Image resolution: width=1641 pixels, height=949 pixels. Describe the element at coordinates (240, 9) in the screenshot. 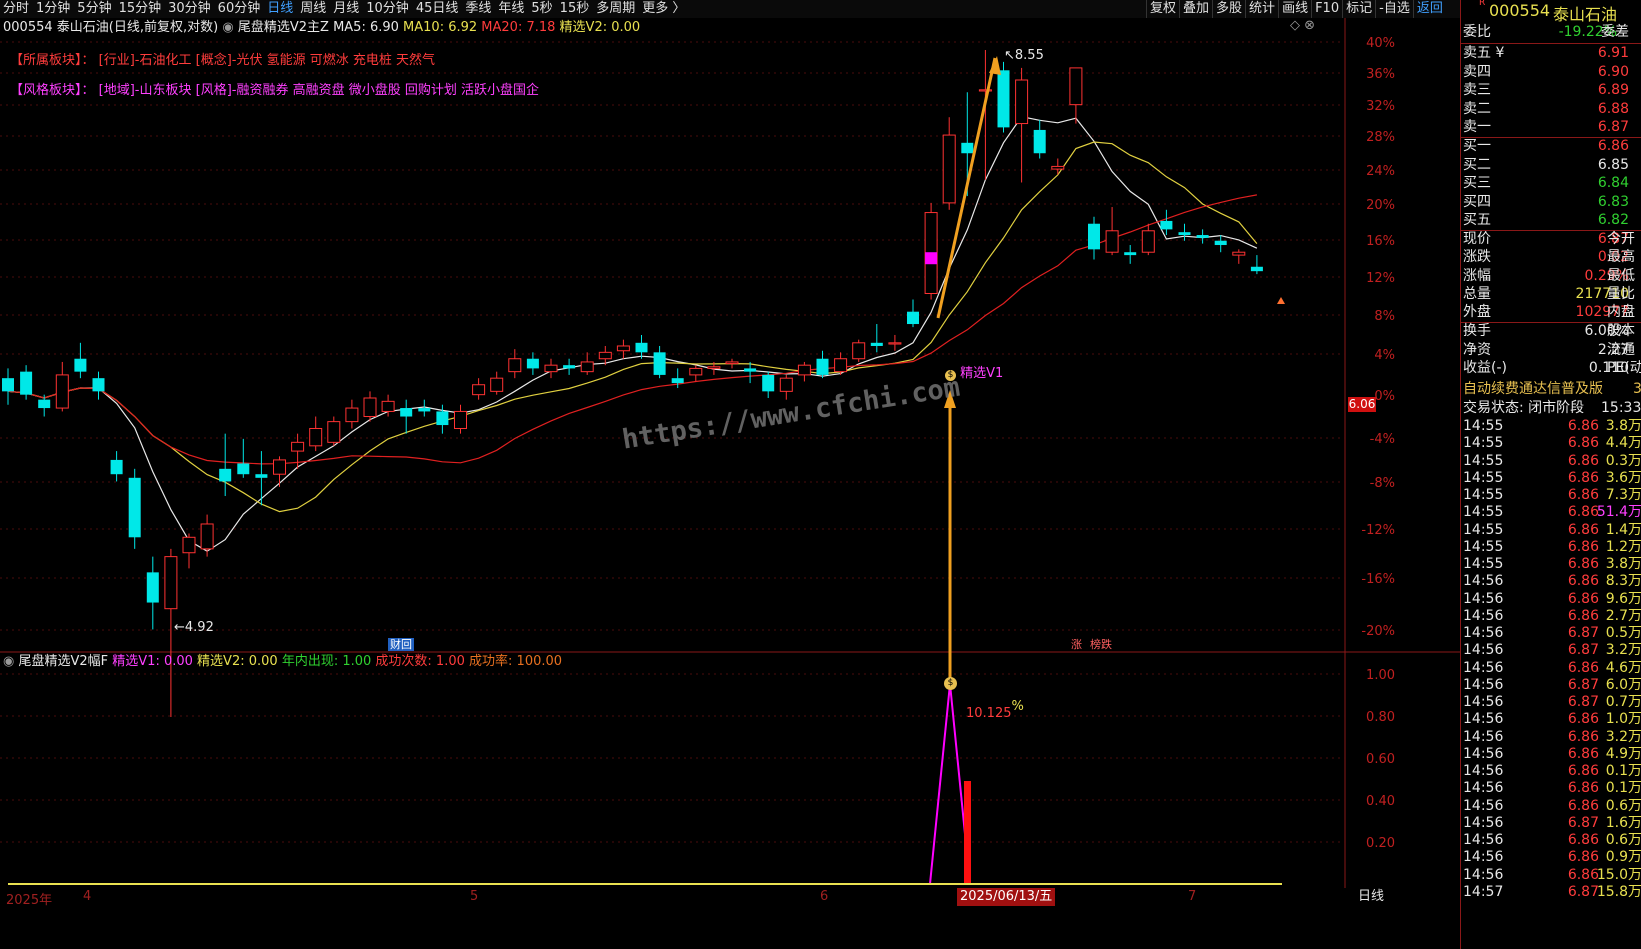

I see `period-tab: 60分钟` at that location.